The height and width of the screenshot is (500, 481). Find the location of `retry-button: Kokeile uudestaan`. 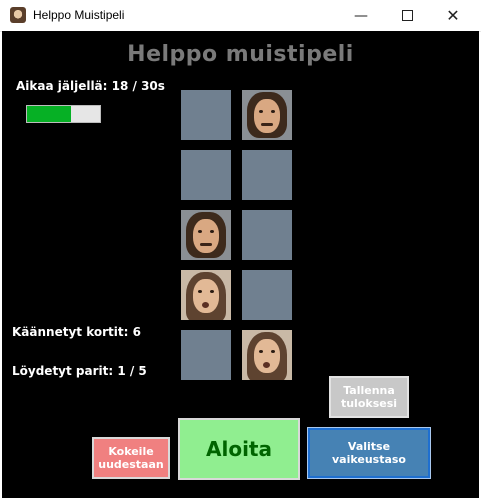

retry-button: Kokeile uudestaan is located at coordinates (131, 458).